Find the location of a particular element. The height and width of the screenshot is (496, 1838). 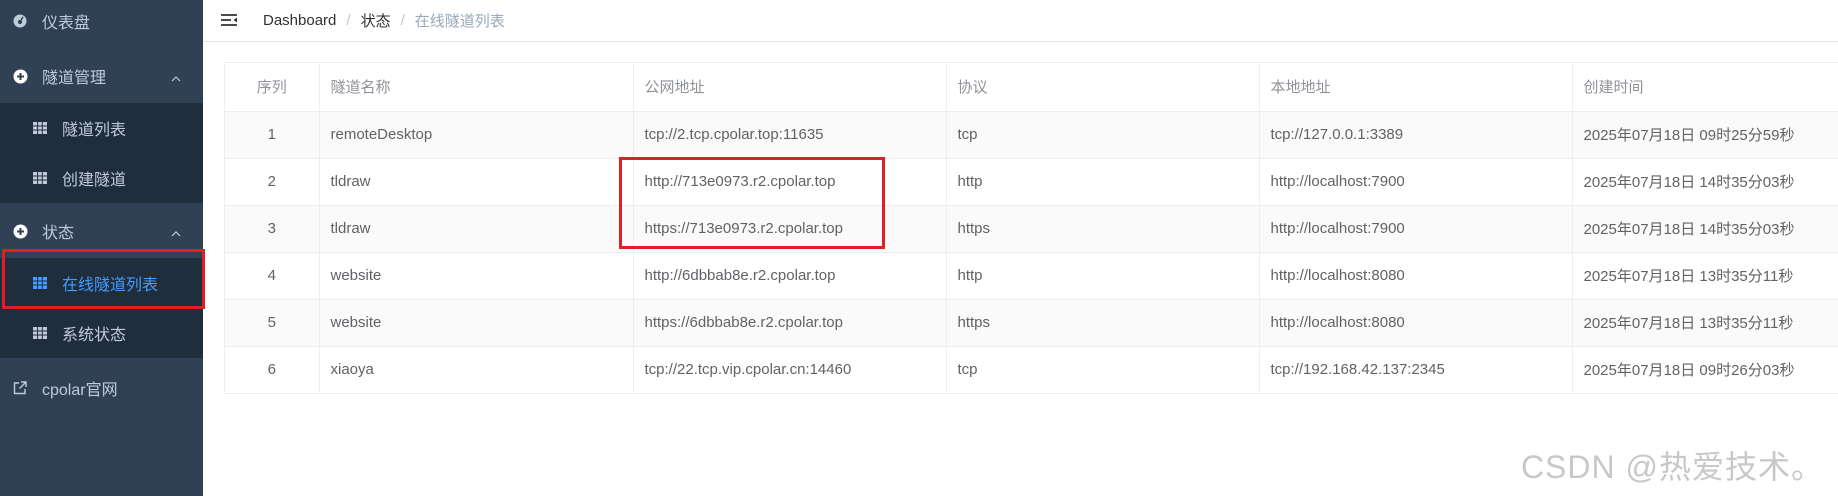

sidebar-item-label: 仪表盘 is located at coordinates (66, 23).